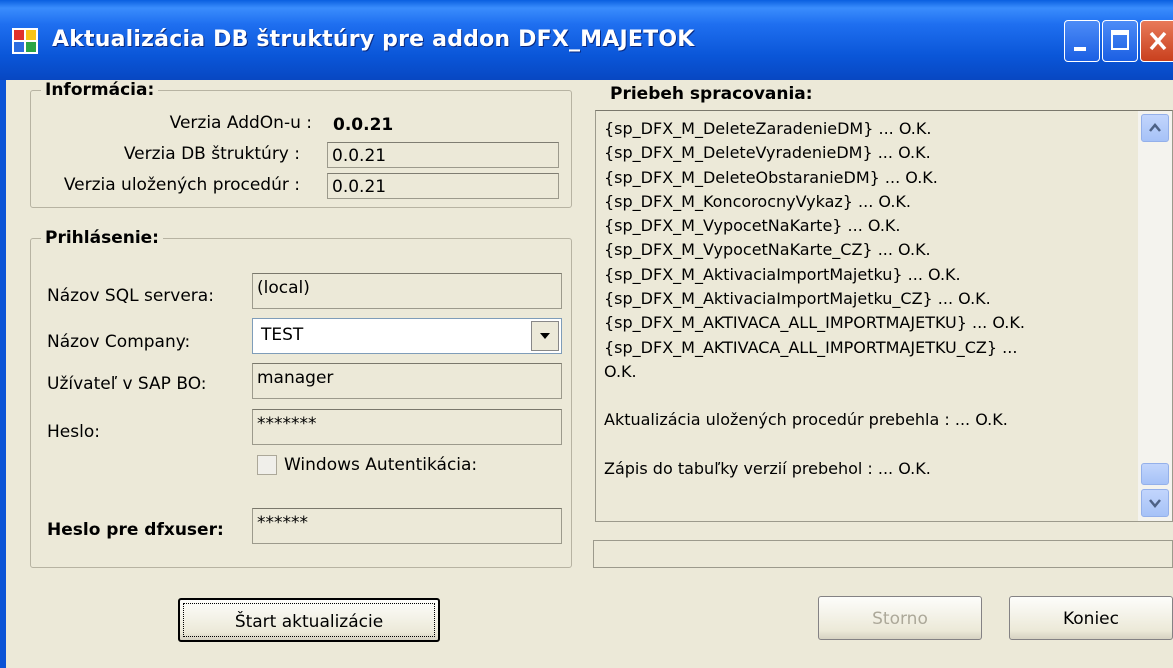 This screenshot has width=1173, height=668. Describe the element at coordinates (407, 427) in the screenshot. I see `password-field: *******` at that location.